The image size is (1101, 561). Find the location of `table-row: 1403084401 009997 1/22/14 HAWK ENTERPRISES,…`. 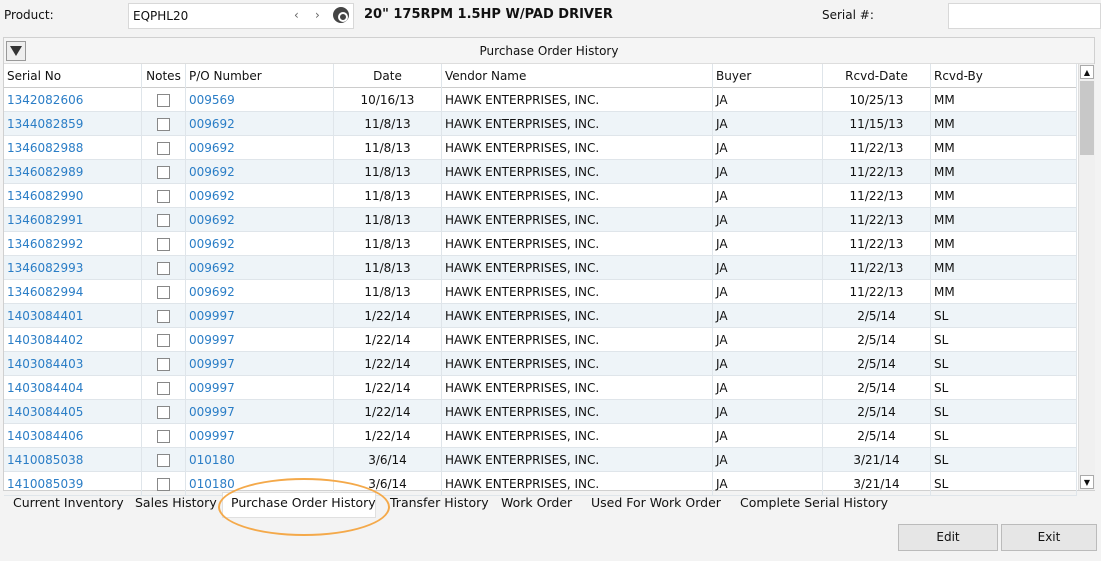

table-row: 1403084401 009997 1/22/14 HAWK ENTERPRISES,… is located at coordinates (540, 316).